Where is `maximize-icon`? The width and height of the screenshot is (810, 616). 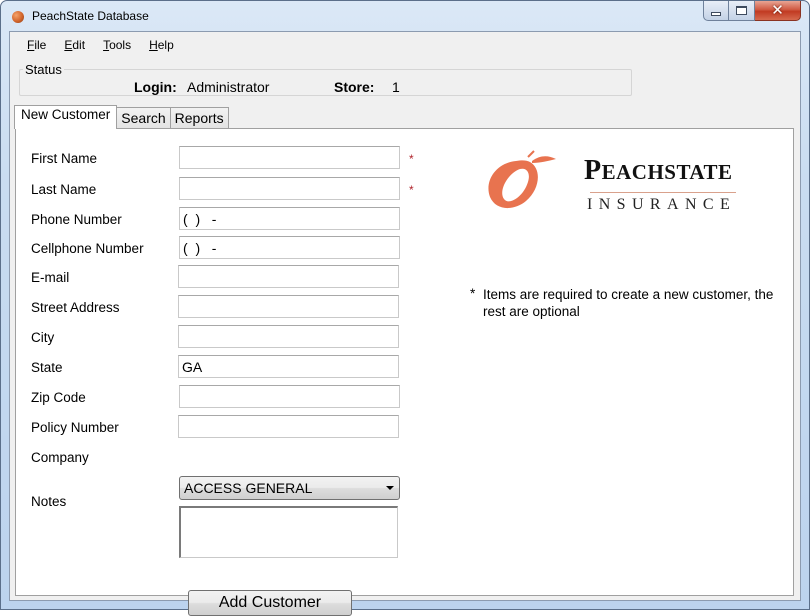
maximize-icon is located at coordinates (741, 10).